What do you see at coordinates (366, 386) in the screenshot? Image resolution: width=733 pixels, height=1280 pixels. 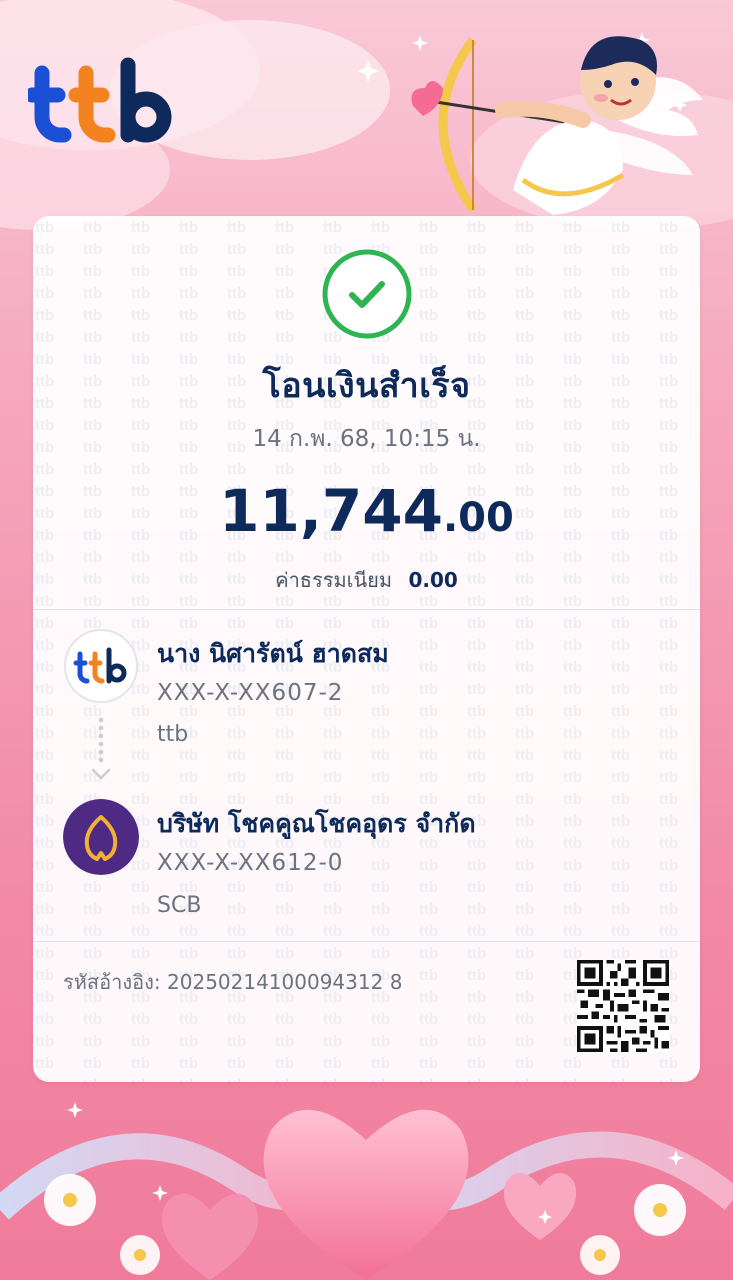 I see `transfer-success-title: โอนเงินสำเร็จ` at bounding box center [366, 386].